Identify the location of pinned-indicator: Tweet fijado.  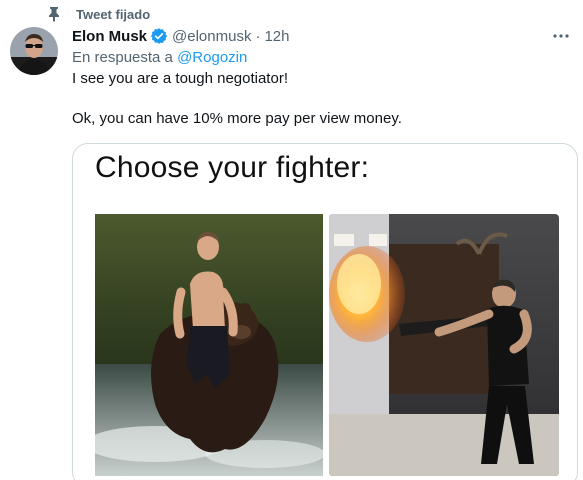
(83, 14).